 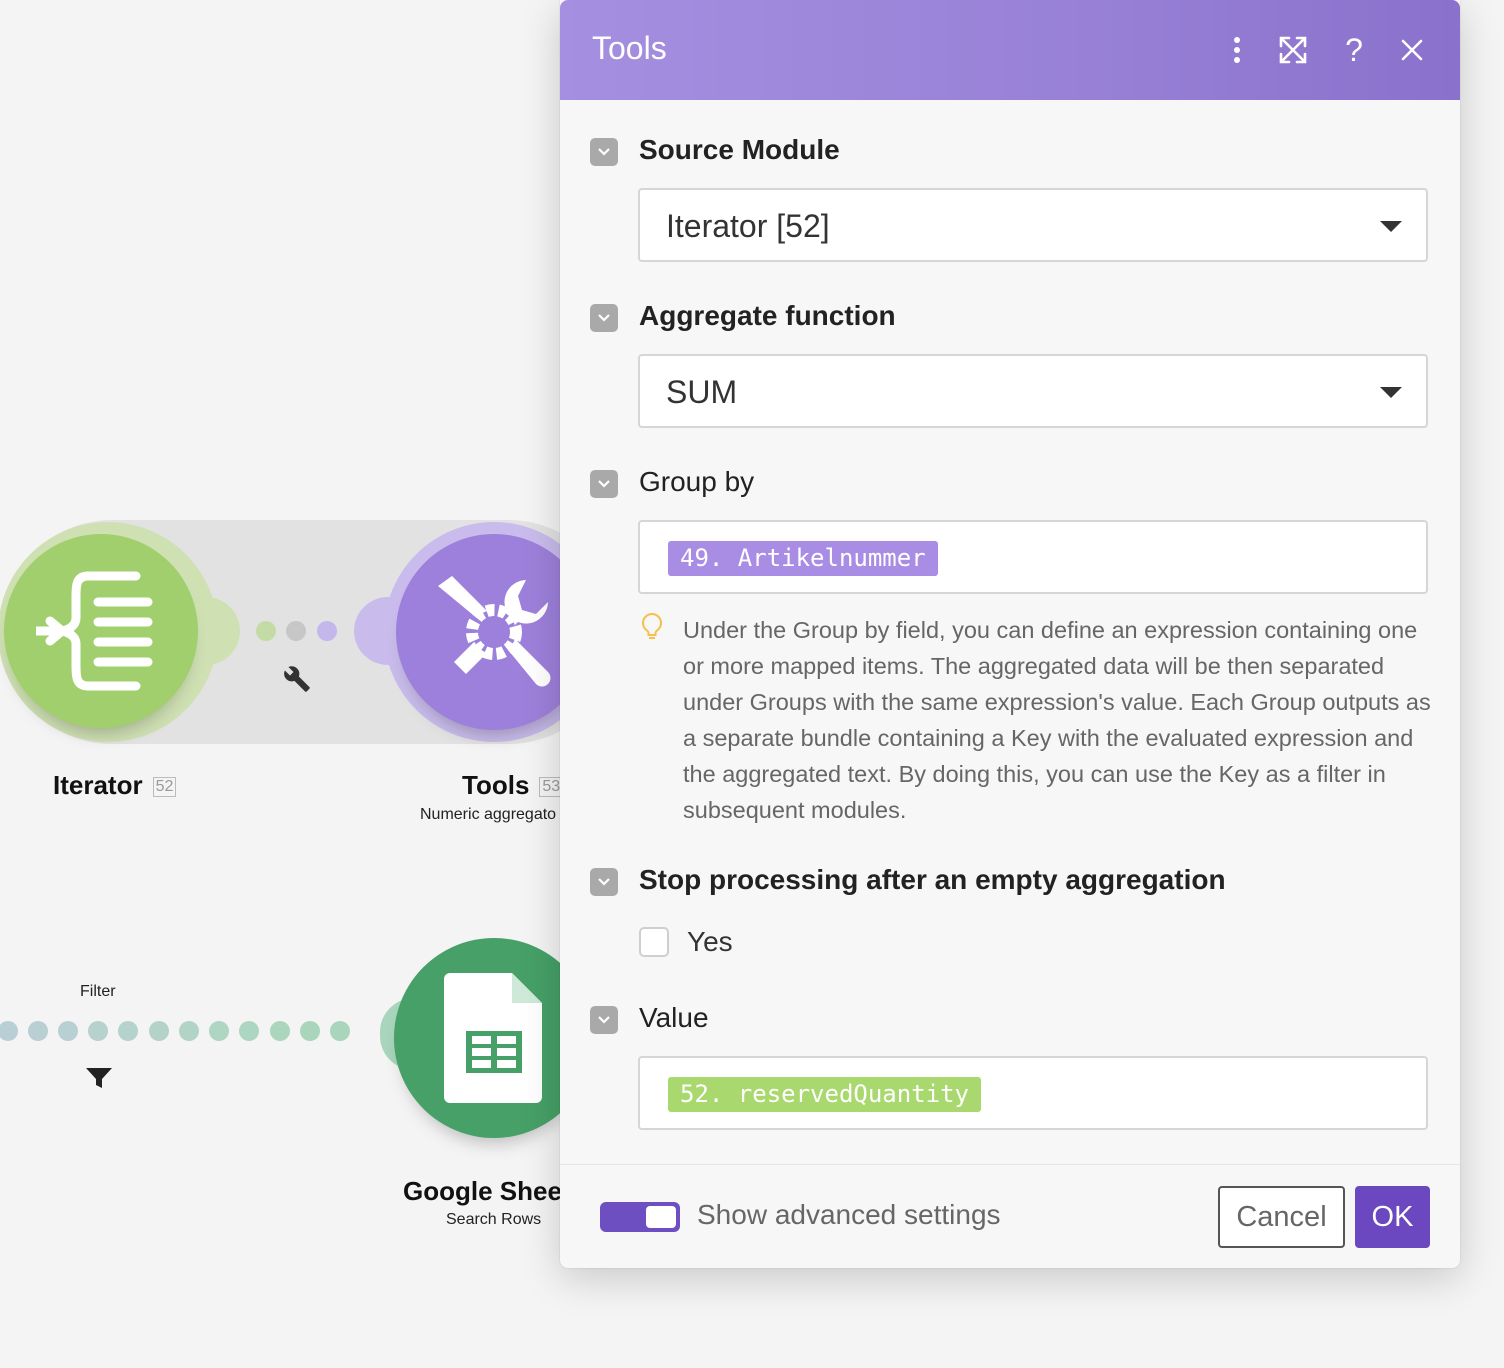 What do you see at coordinates (640, 1217) in the screenshot?
I see `advanced-settings-toggle` at bounding box center [640, 1217].